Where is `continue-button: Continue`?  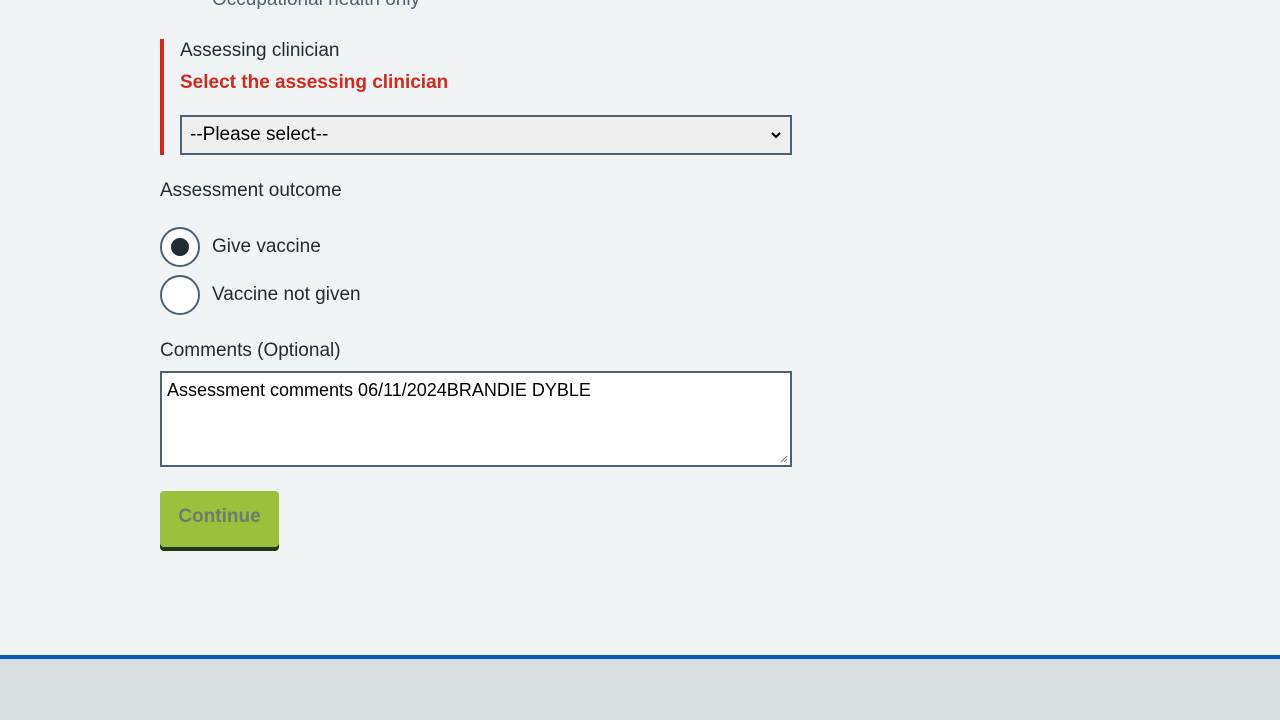 continue-button: Continue is located at coordinates (219, 519).